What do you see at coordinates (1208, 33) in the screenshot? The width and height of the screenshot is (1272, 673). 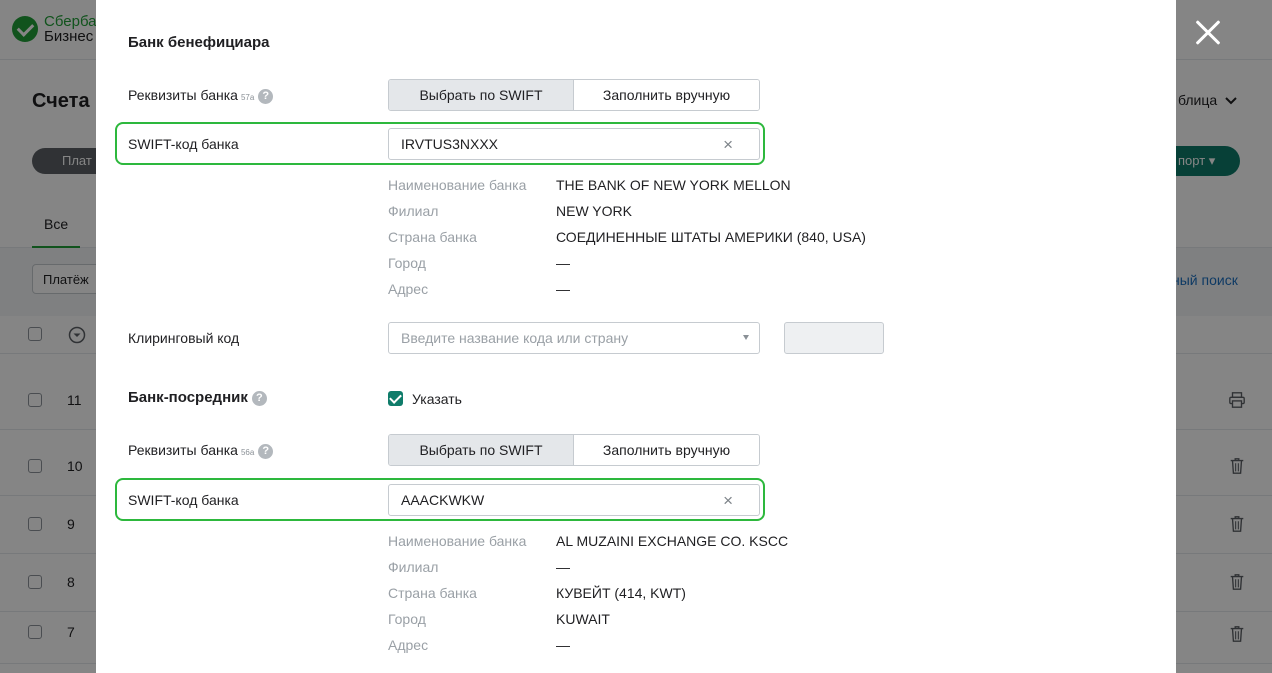 I see `close-icon` at bounding box center [1208, 33].